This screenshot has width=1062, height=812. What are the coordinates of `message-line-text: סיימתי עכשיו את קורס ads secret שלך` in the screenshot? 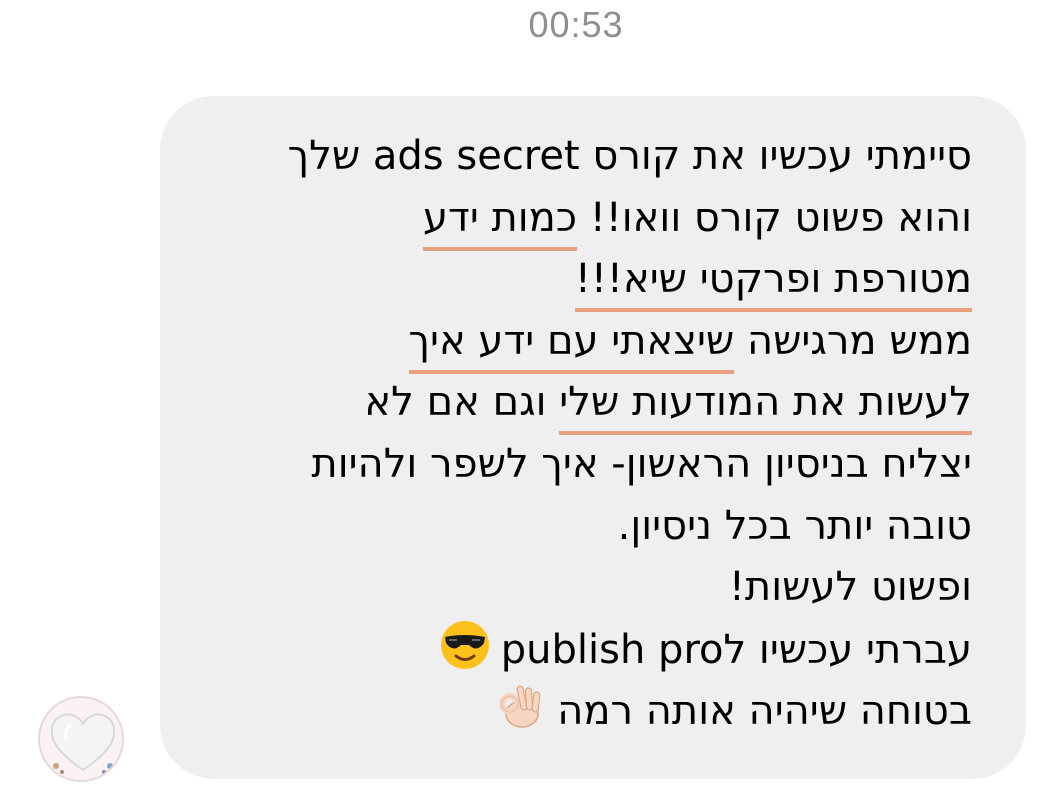 It's located at (629, 156).